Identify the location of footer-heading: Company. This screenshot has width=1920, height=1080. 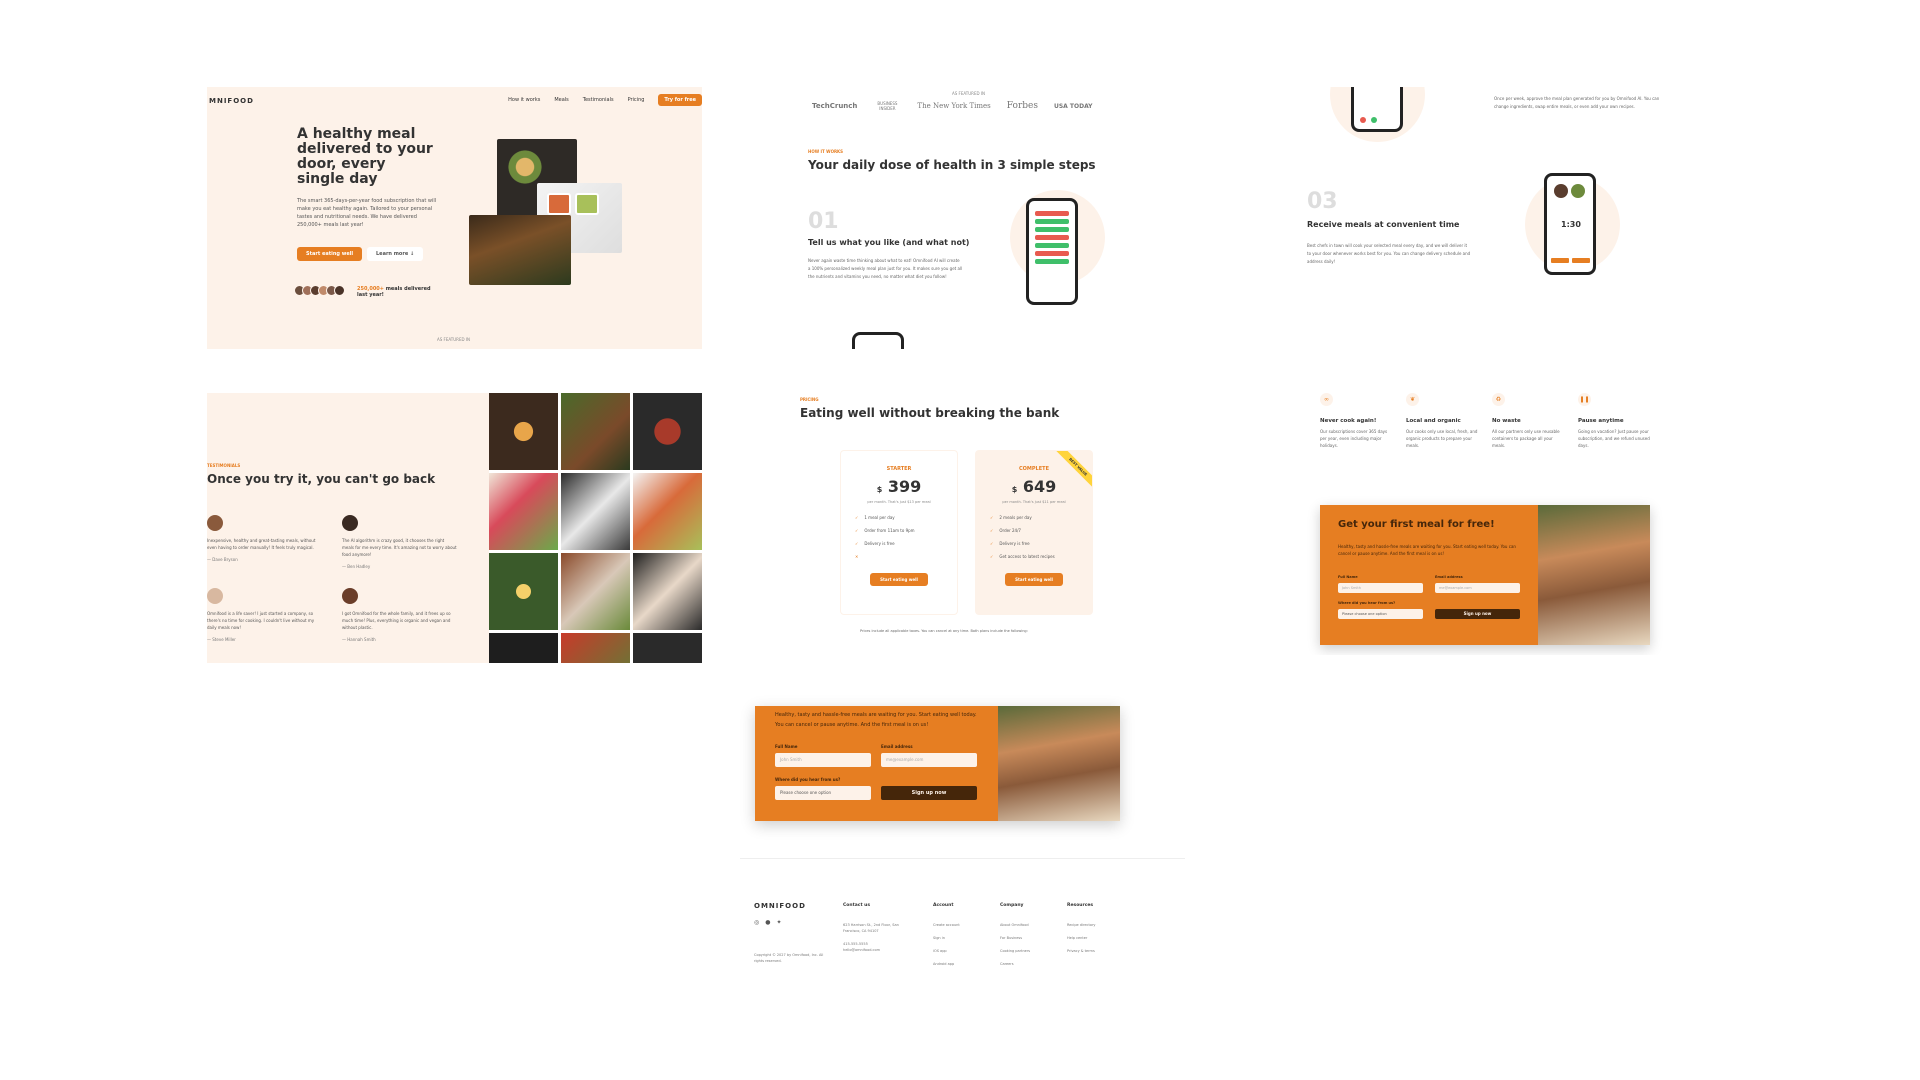
(1012, 905).